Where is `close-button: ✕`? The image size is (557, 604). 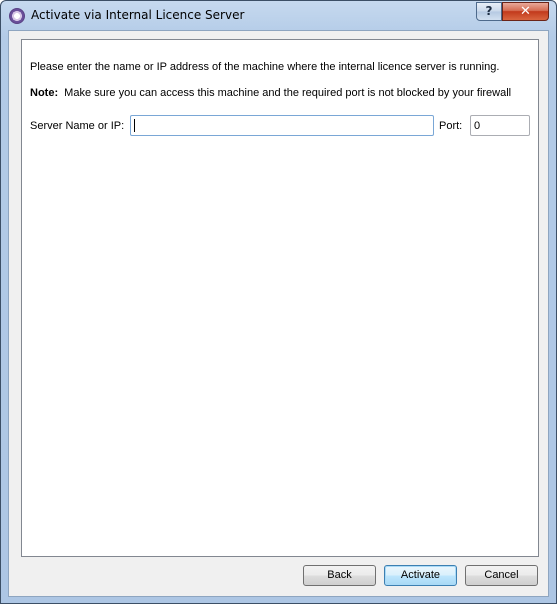
close-button: ✕ is located at coordinates (525, 11).